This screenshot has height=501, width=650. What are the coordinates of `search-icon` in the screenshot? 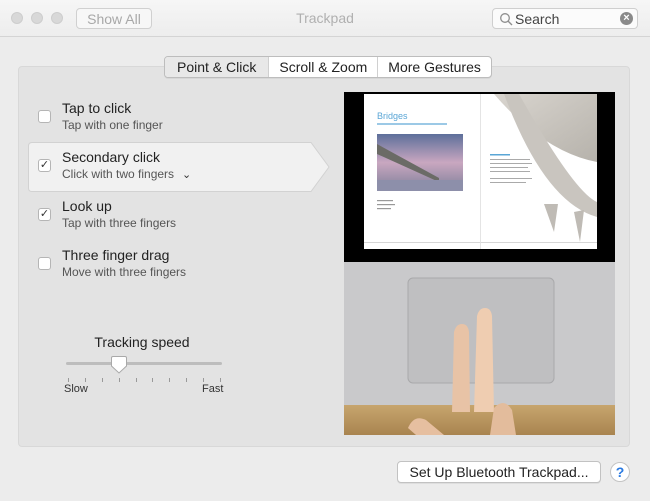 It's located at (506, 19).